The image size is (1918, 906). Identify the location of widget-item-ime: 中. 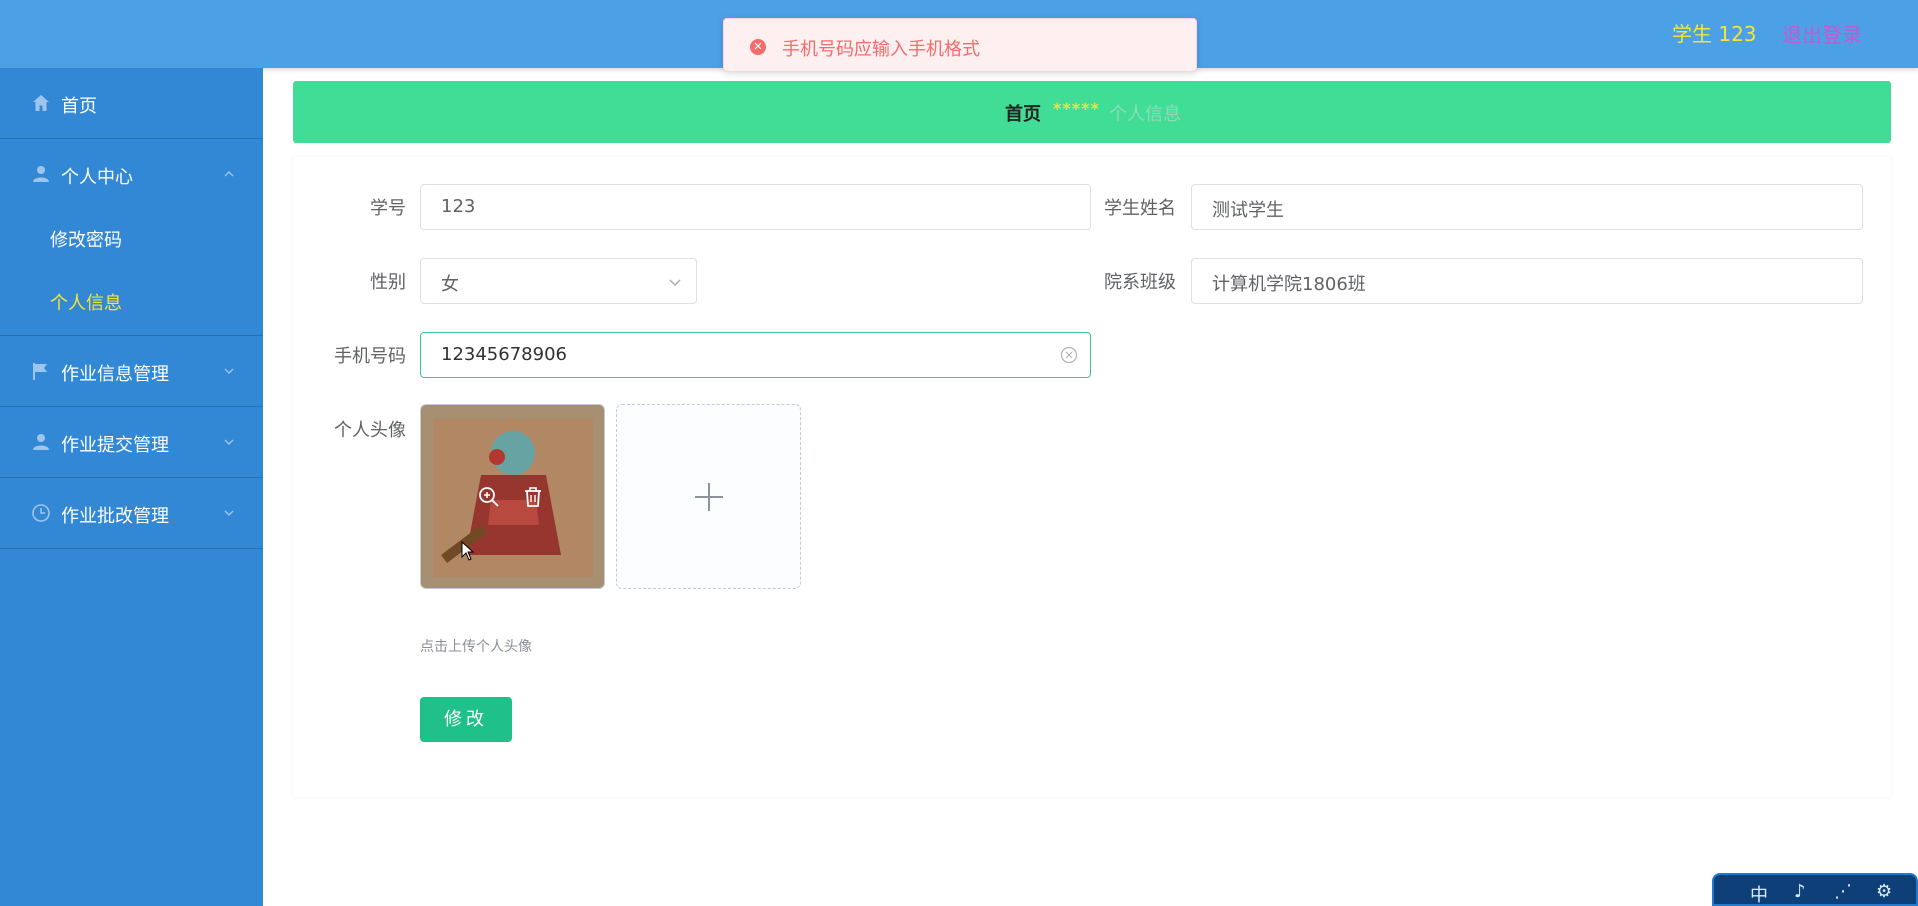
(1759, 893).